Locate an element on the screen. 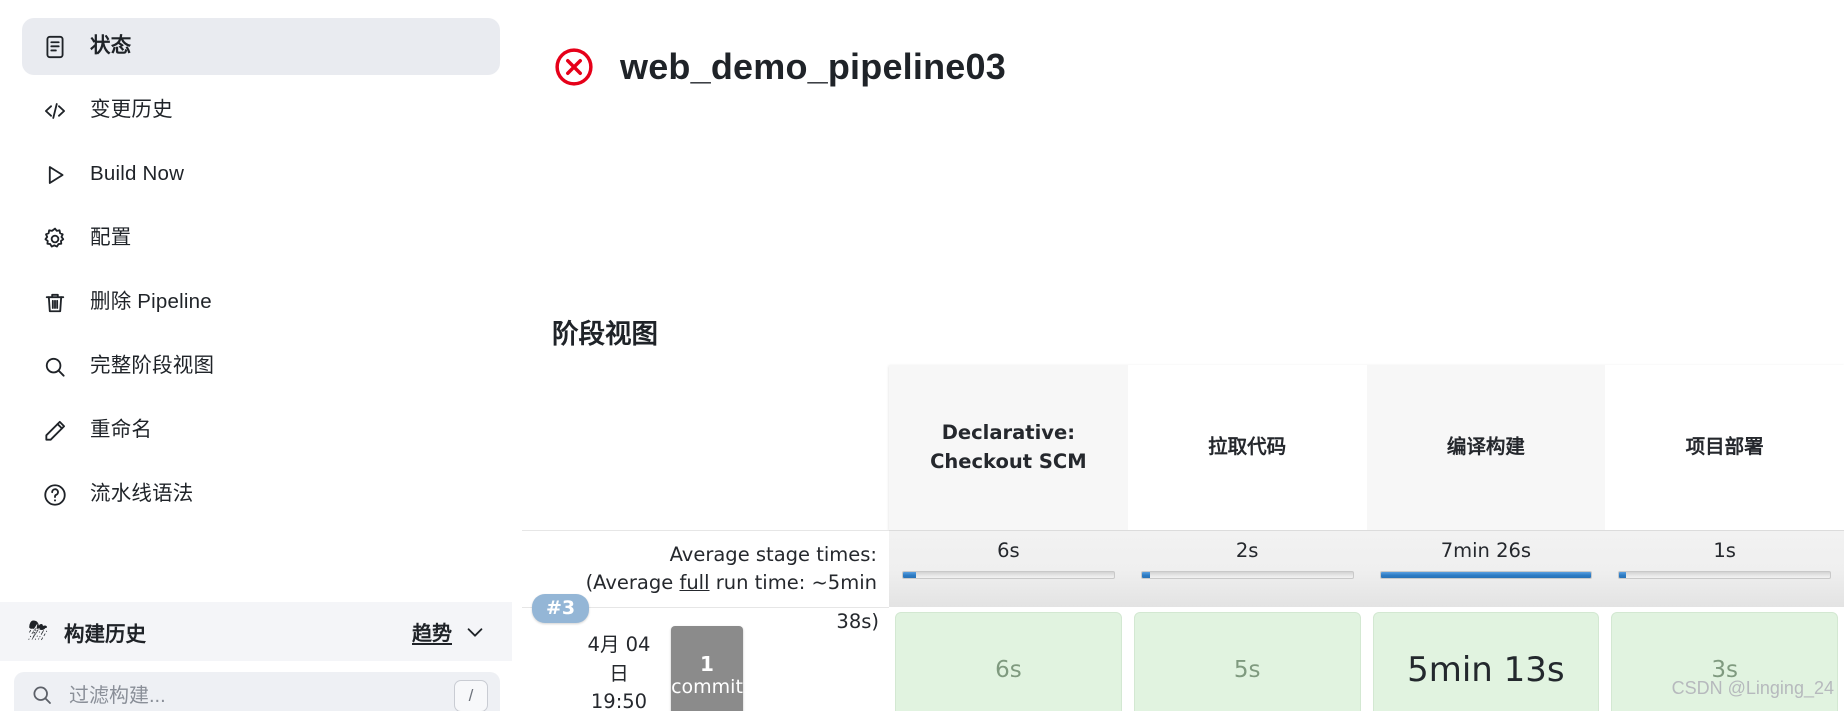 The image size is (1844, 711). stage-header-cell: 编译构建 is located at coordinates (1486, 447).